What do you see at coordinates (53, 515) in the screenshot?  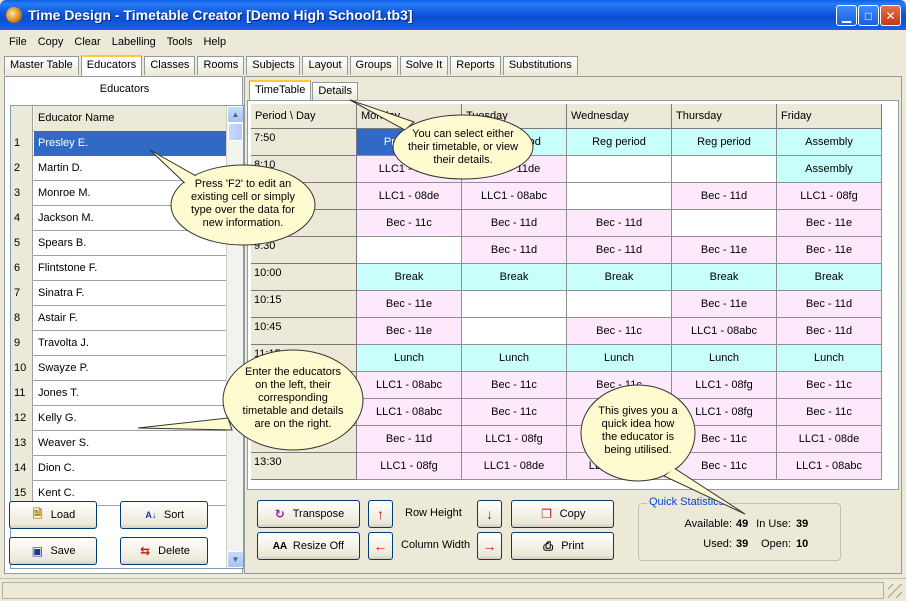 I see `load-button: 🗎 Load` at bounding box center [53, 515].